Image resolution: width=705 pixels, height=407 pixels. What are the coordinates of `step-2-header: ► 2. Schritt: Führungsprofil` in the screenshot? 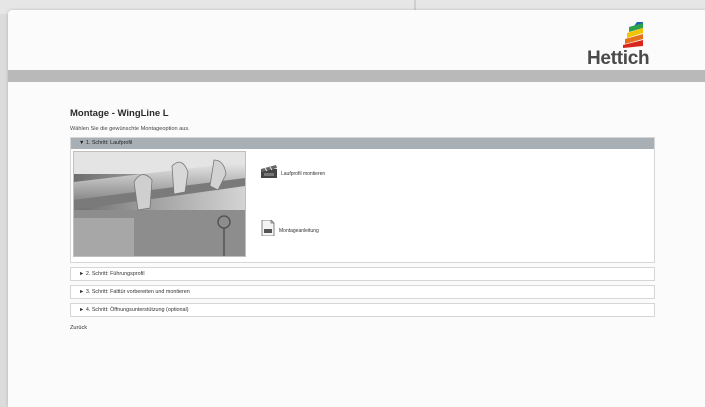 It's located at (362, 274).